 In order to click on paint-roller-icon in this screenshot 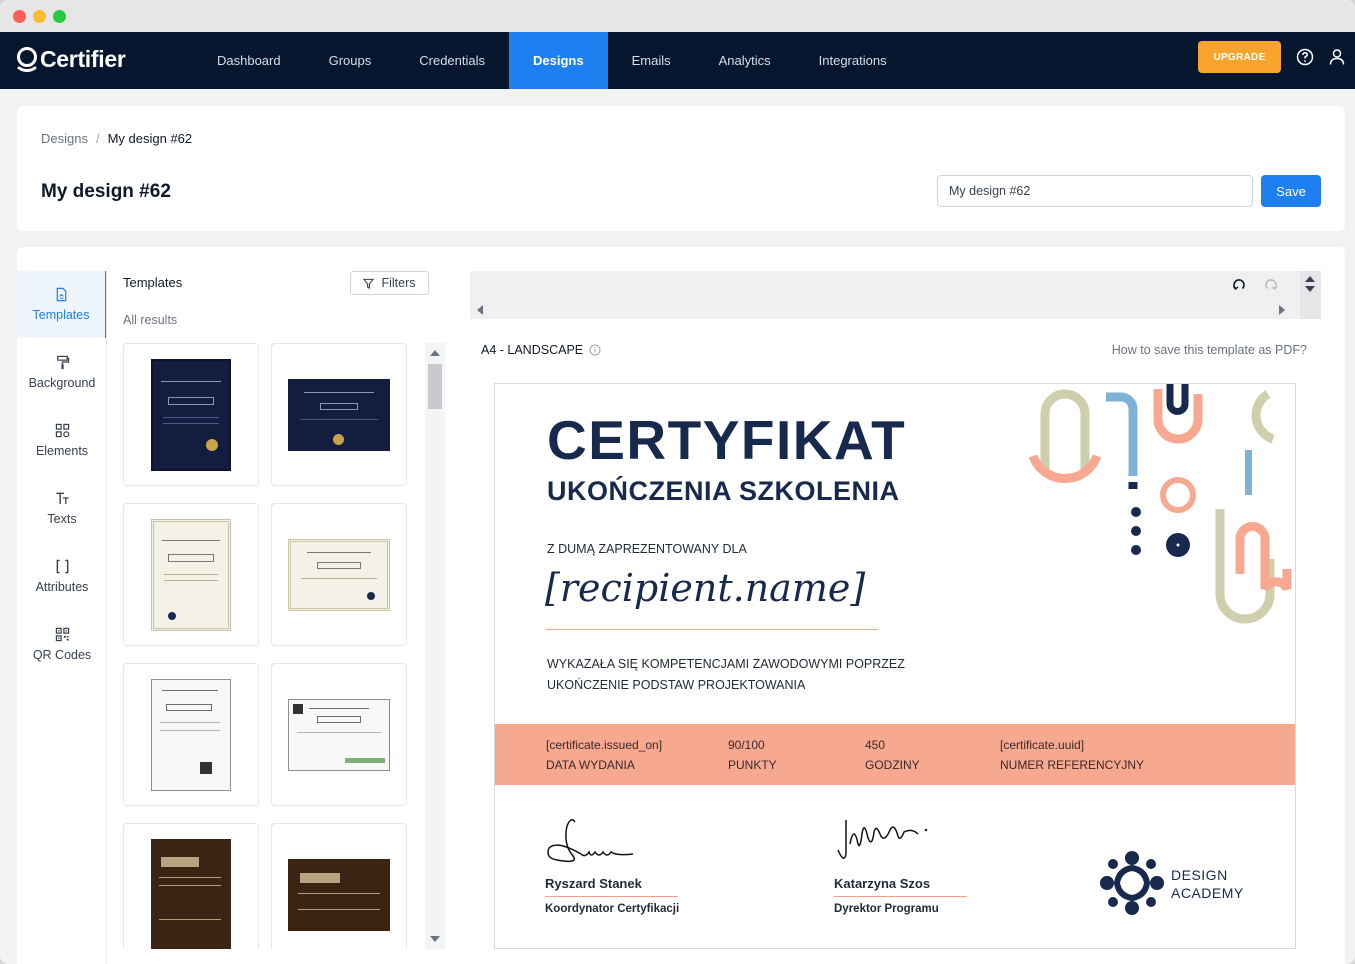, I will do `click(62, 362)`.